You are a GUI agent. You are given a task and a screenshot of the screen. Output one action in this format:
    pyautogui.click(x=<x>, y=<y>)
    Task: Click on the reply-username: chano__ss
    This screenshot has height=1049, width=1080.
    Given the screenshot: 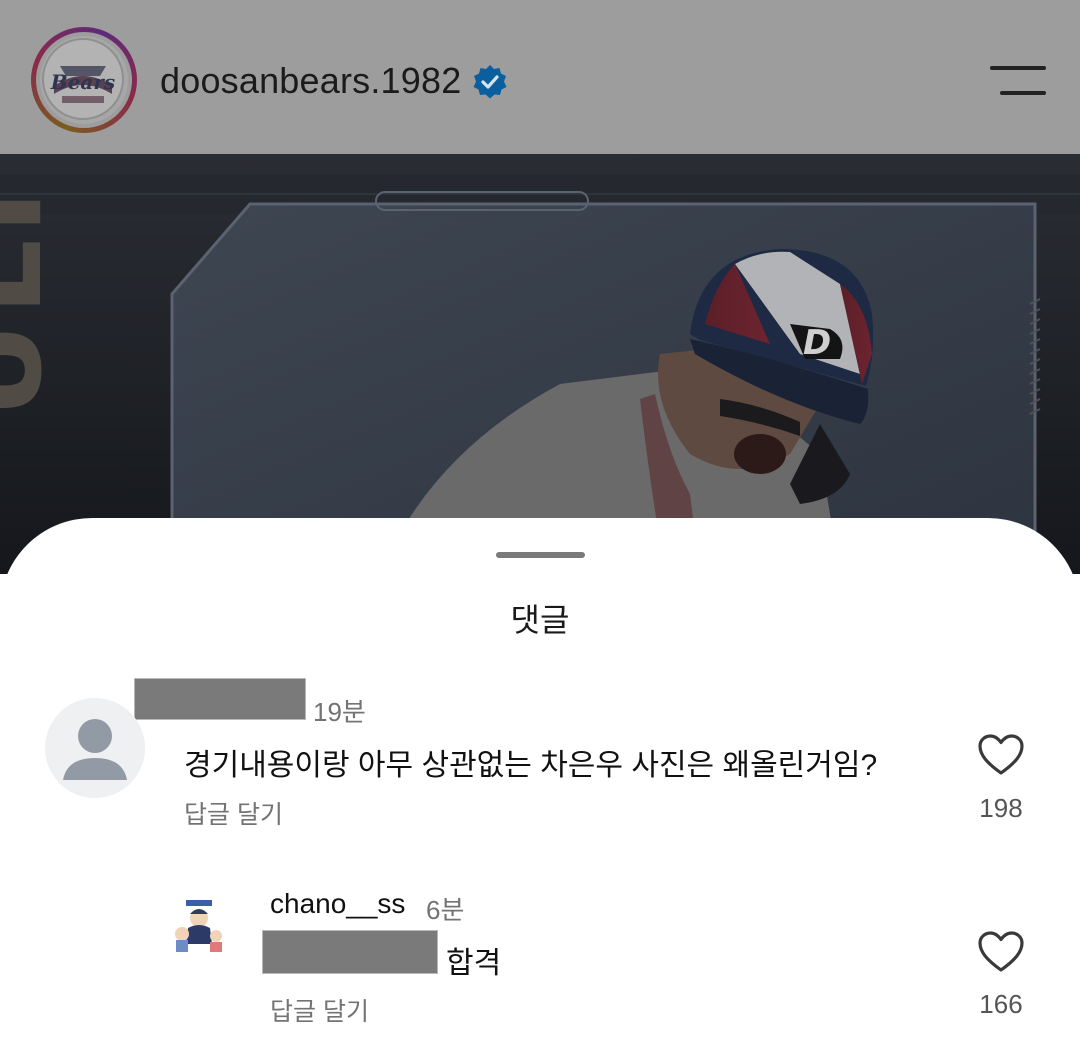 What is the action you would take?
    pyautogui.click(x=337, y=904)
    